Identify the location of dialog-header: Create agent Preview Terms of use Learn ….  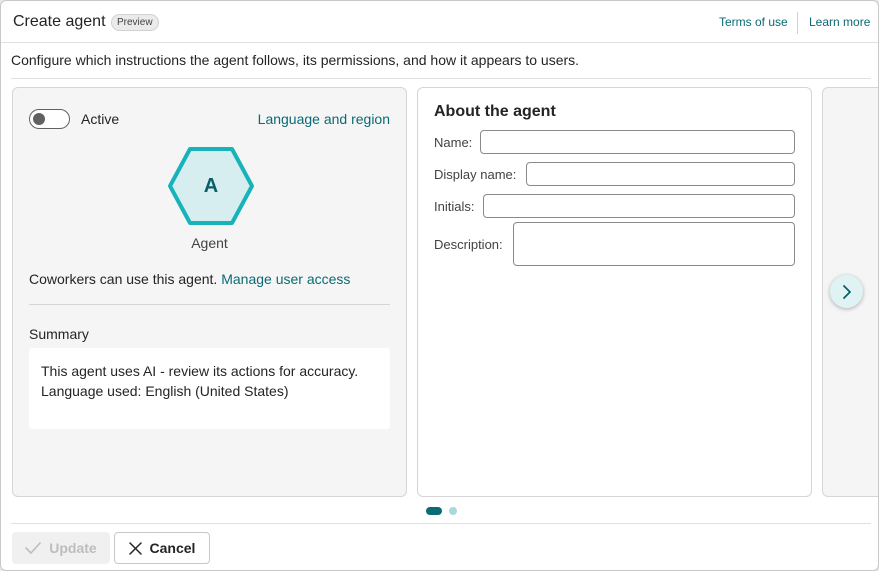
(439, 22).